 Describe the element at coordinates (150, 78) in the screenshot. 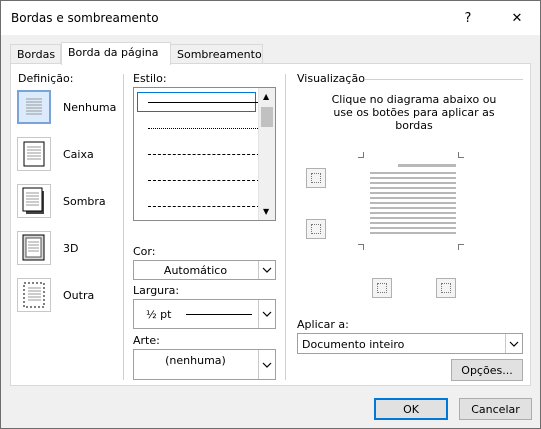

I see `style-heading: Estilo:` at that location.